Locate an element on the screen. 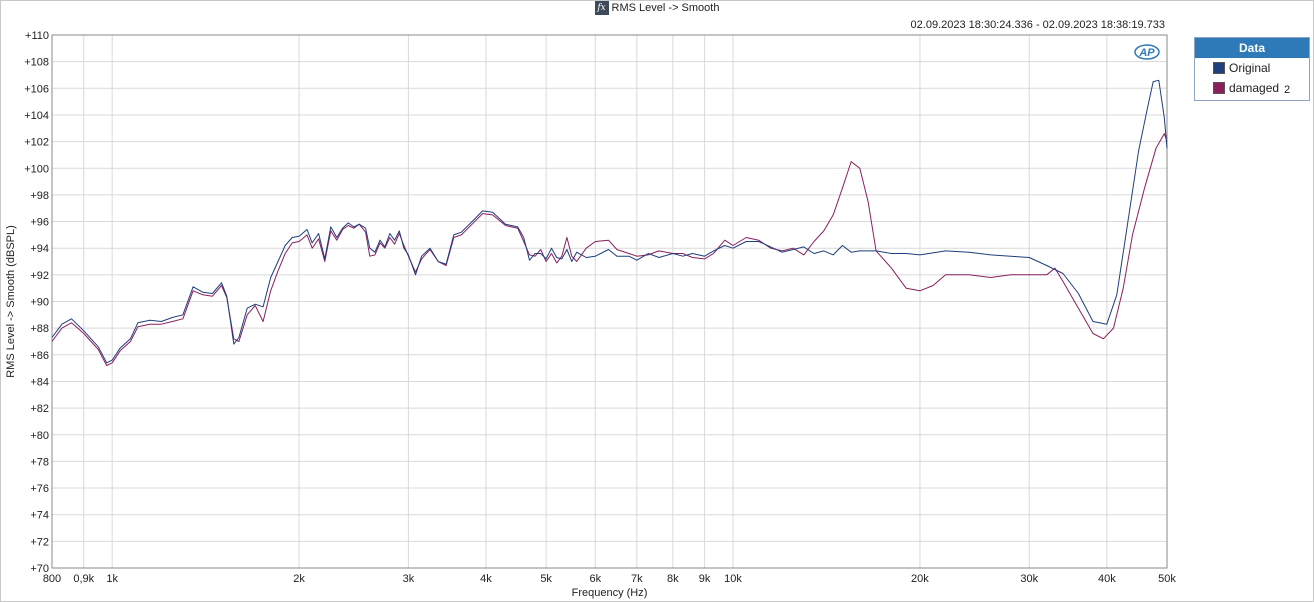  y-tick-label: +82 is located at coordinates (39, 409).